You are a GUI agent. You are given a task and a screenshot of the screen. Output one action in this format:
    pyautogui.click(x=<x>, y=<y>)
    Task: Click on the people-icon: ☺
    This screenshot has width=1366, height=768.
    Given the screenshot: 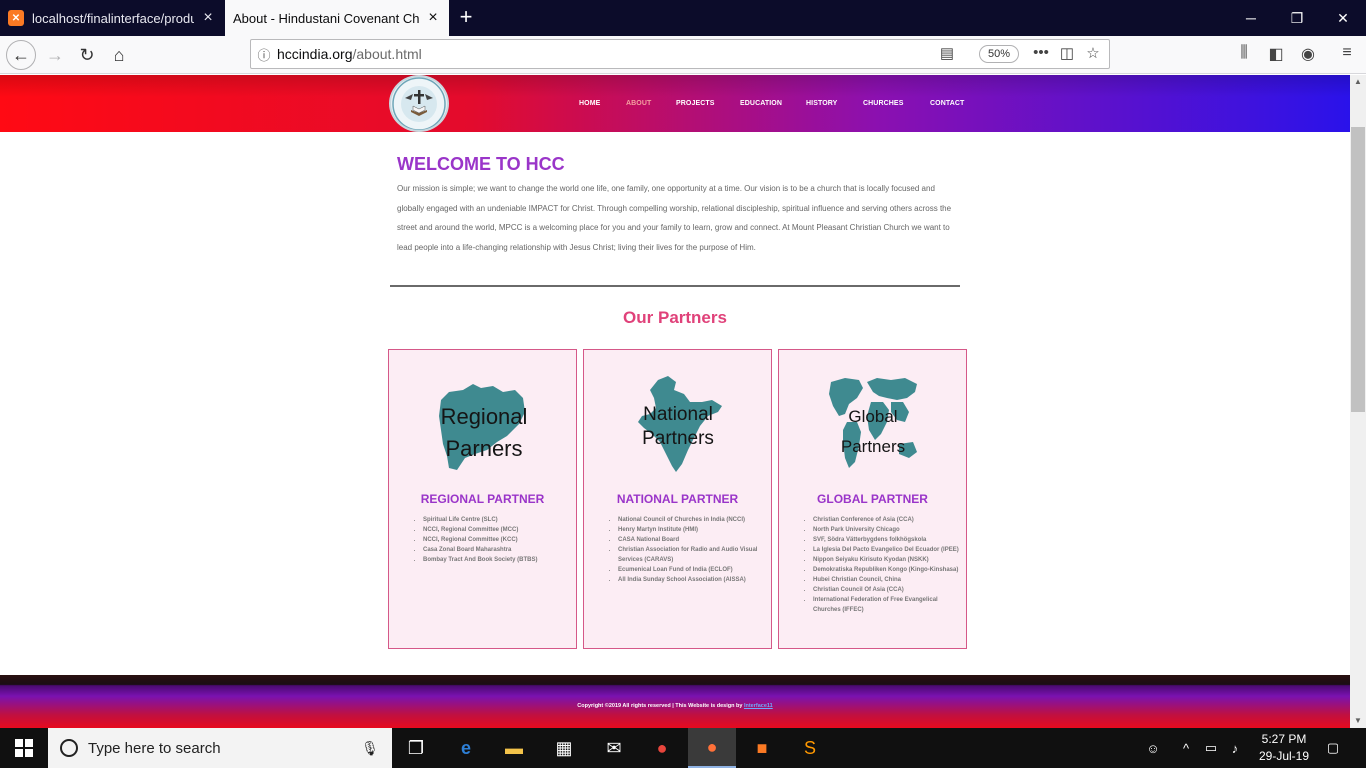 What is the action you would take?
    pyautogui.click(x=1153, y=748)
    